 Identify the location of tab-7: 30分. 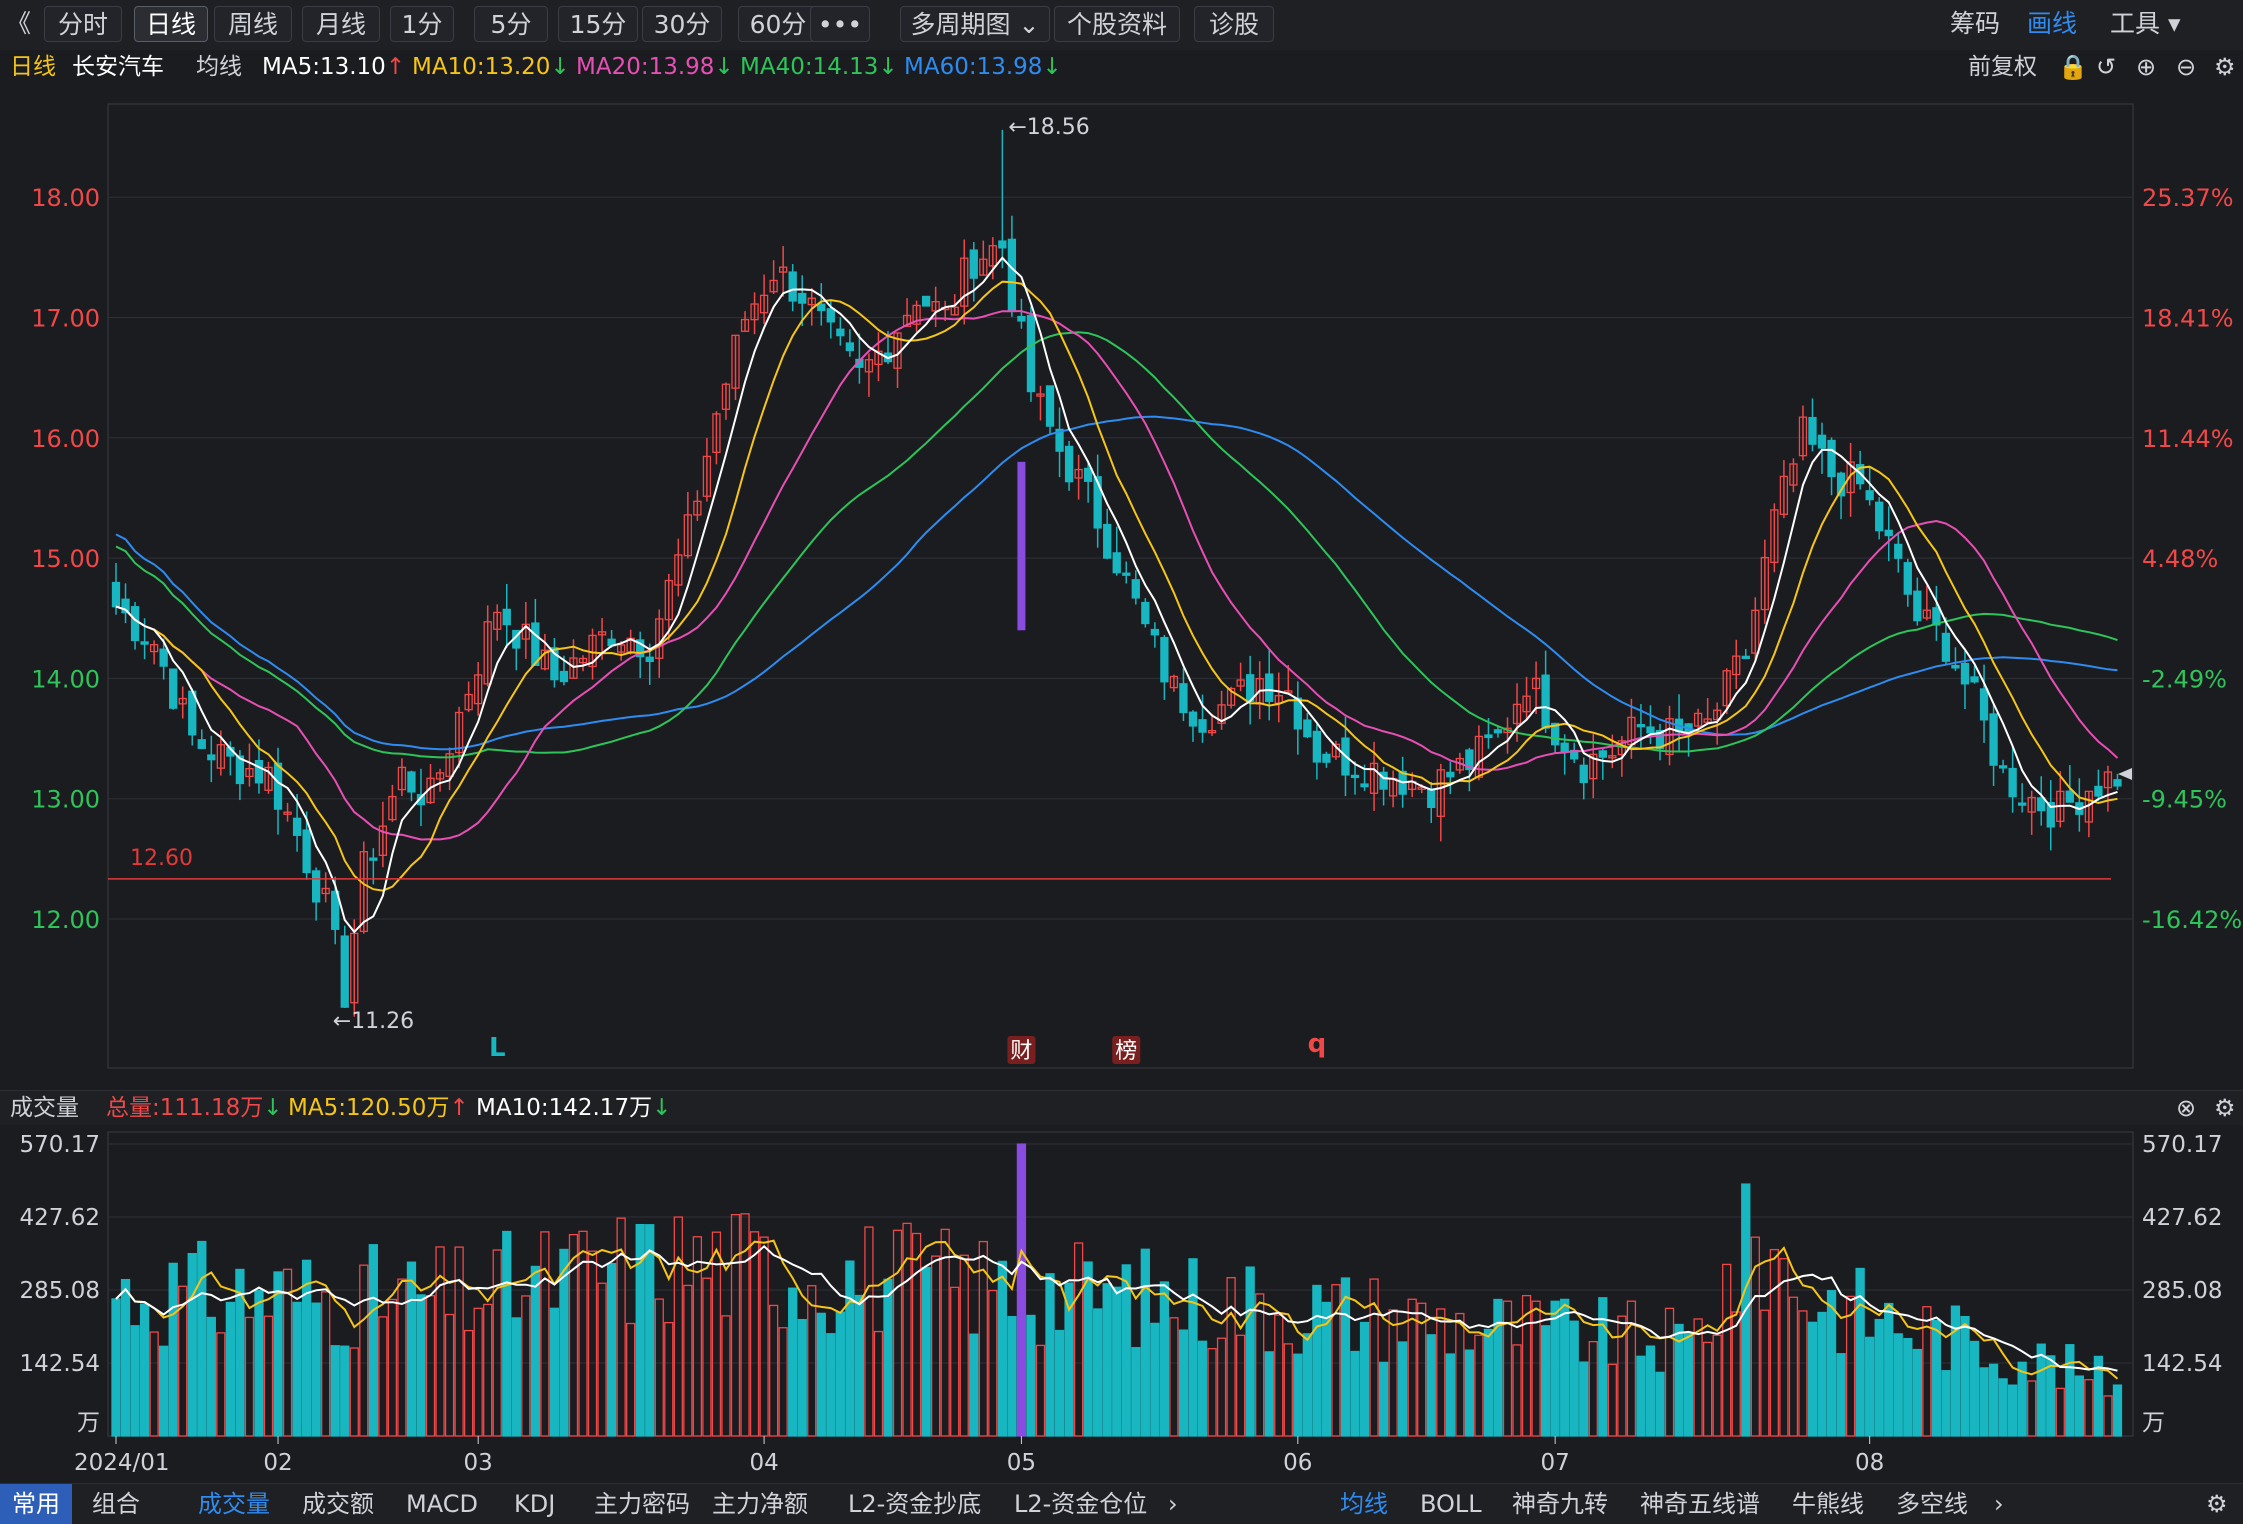
(682, 24).